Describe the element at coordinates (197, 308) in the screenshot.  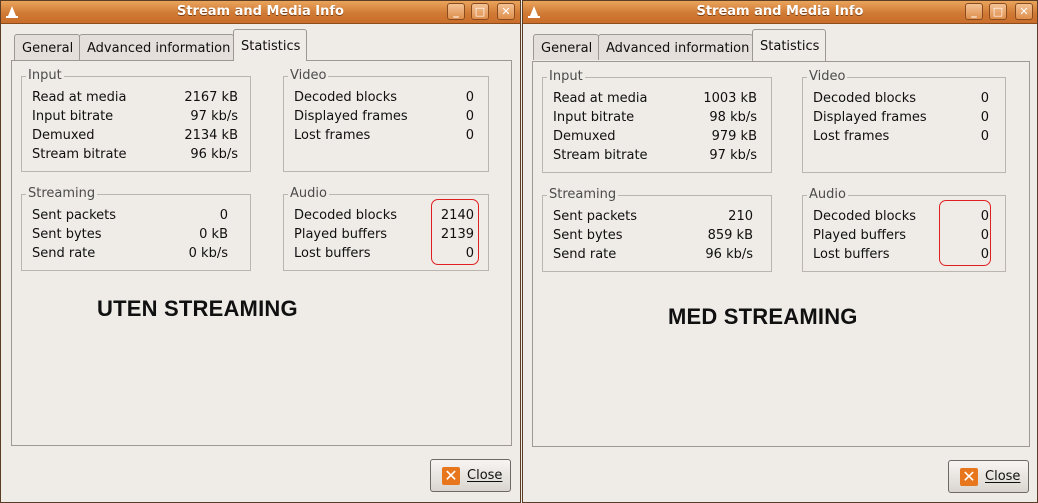
I see `annotation-text: UTEN STREAMING` at that location.